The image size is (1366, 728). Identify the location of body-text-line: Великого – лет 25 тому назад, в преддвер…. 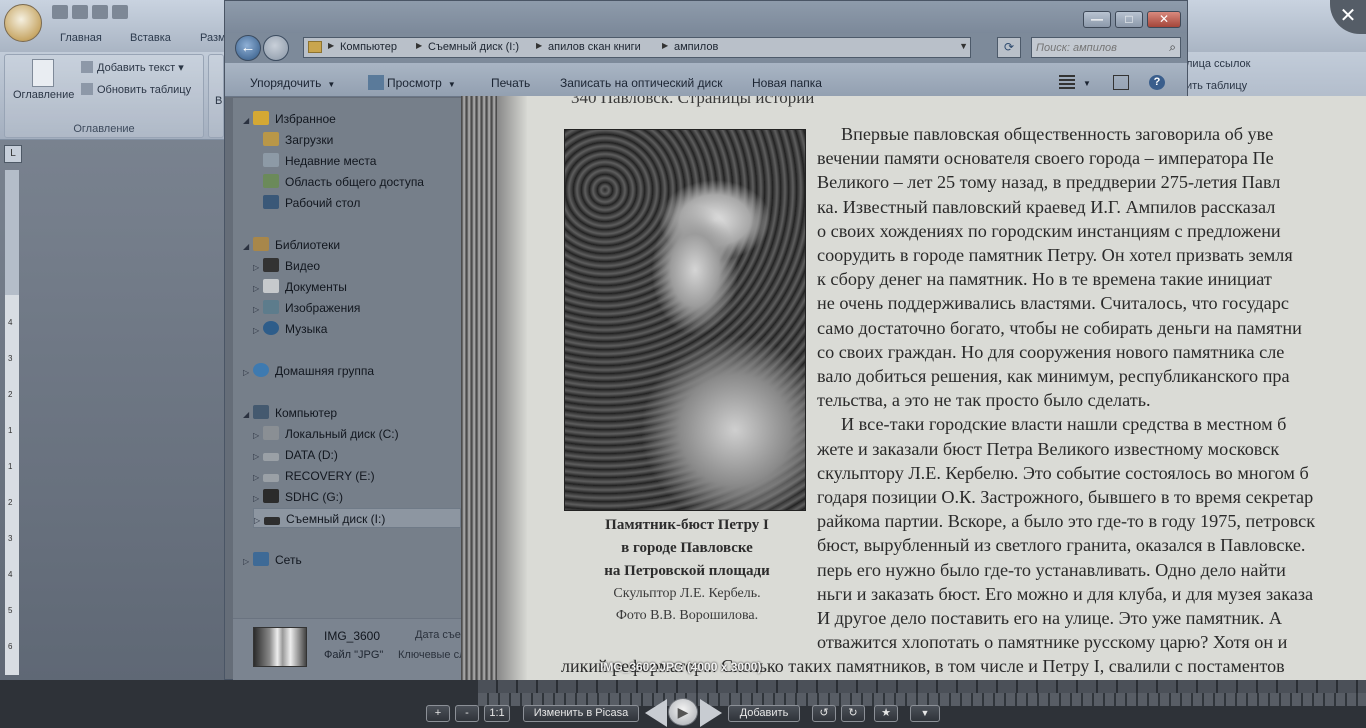
(1049, 182).